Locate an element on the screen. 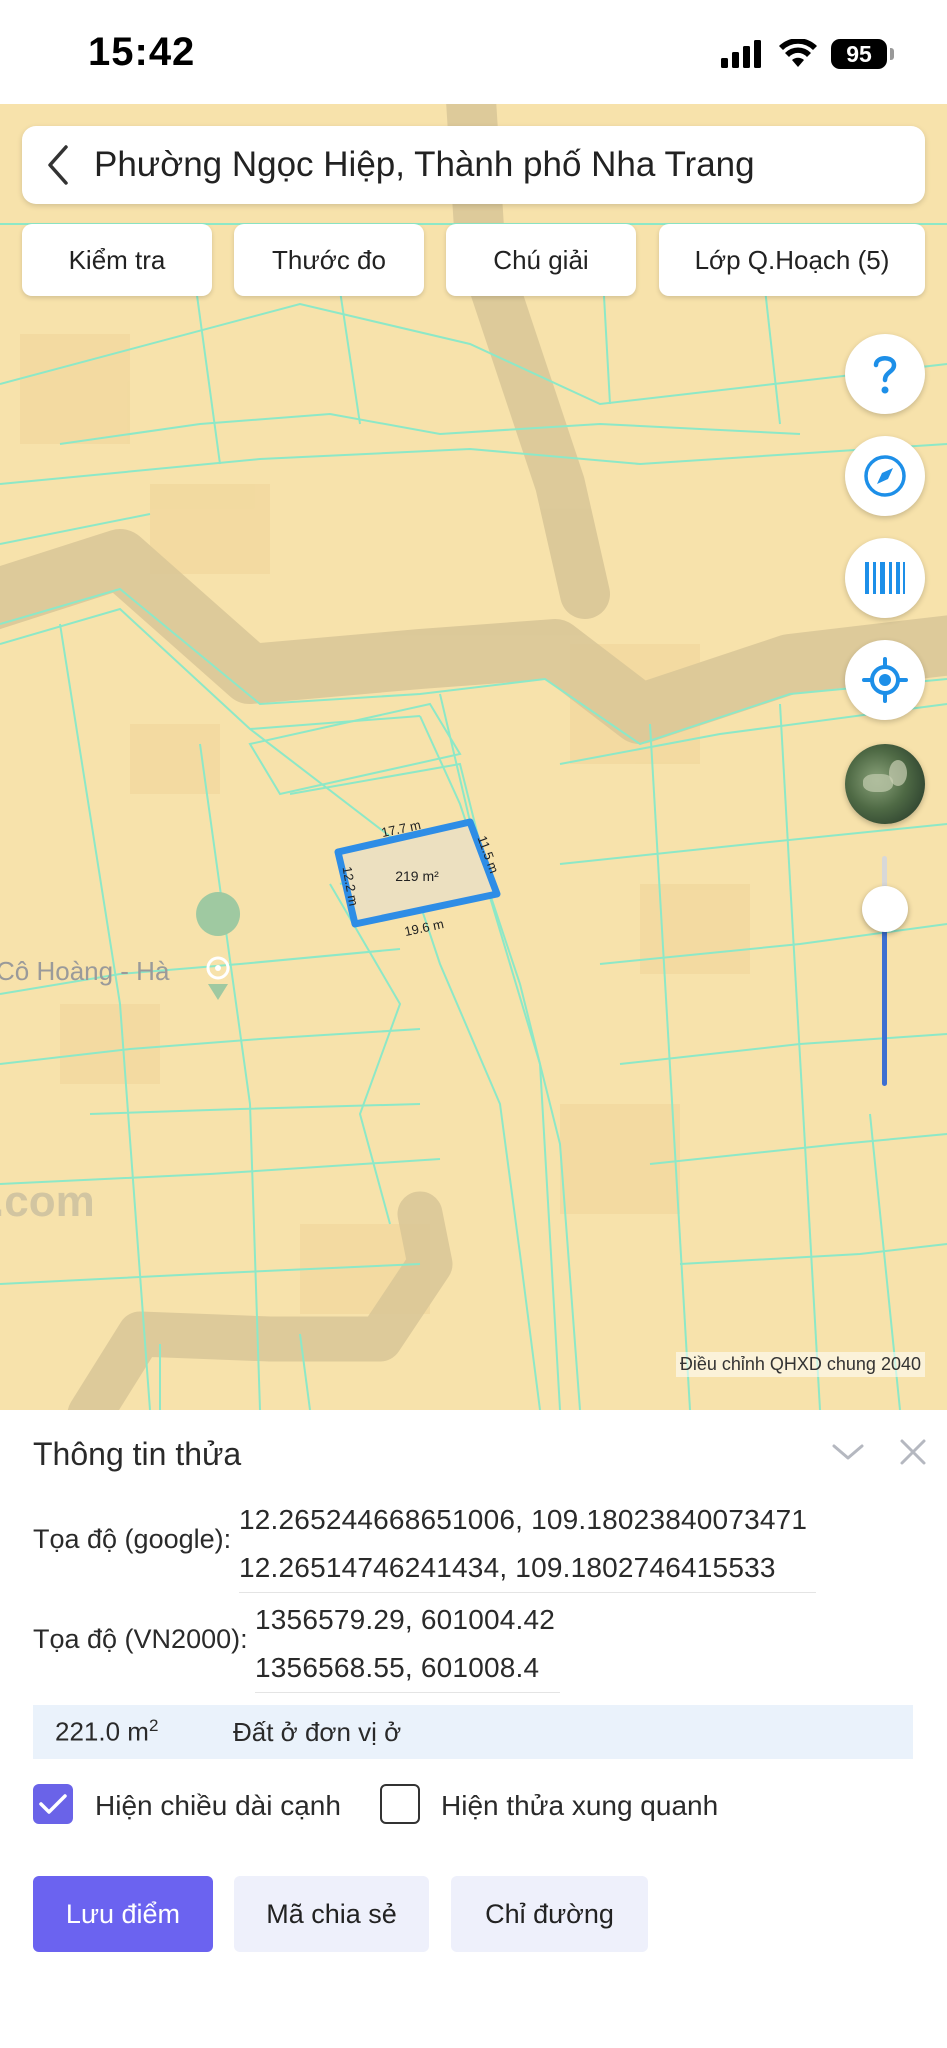  vn2000-coords-label: Tọa độ (VN2000): is located at coordinates (140, 1639).